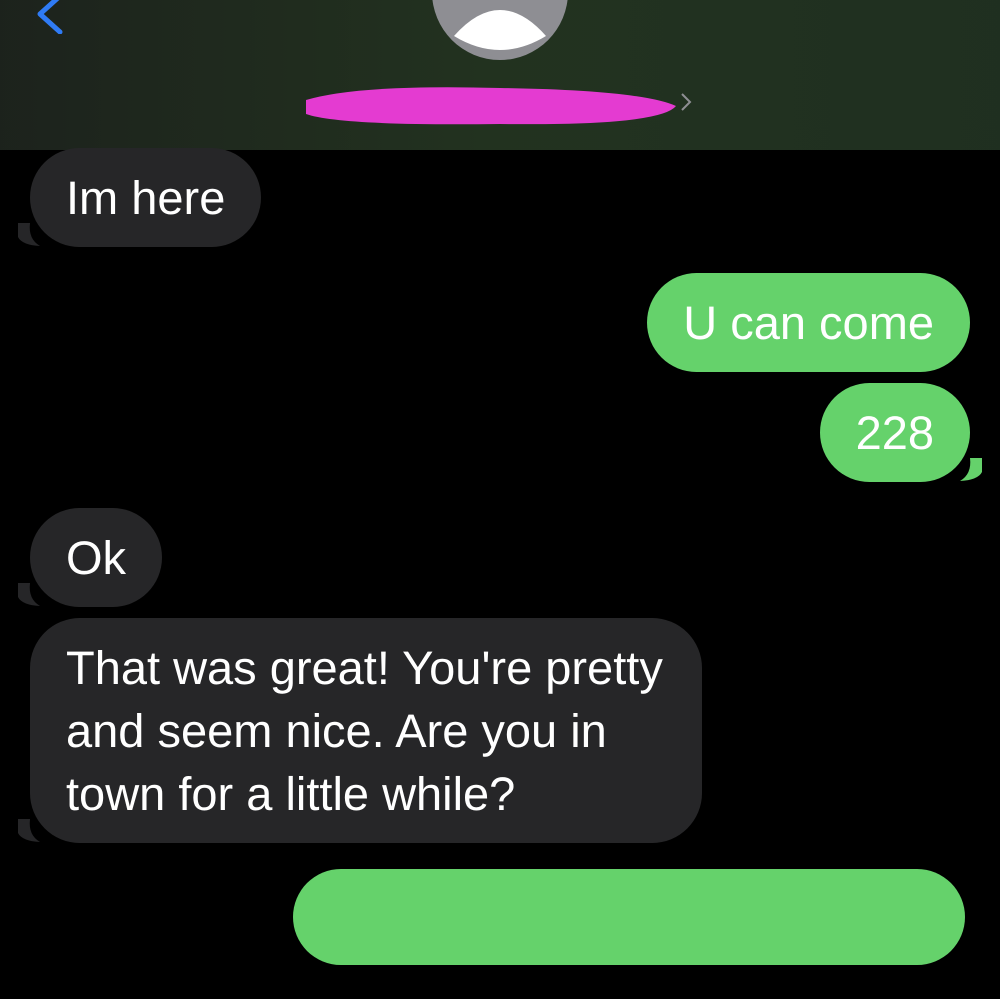  Describe the element at coordinates (686, 102) in the screenshot. I see `chevron-icon` at that location.